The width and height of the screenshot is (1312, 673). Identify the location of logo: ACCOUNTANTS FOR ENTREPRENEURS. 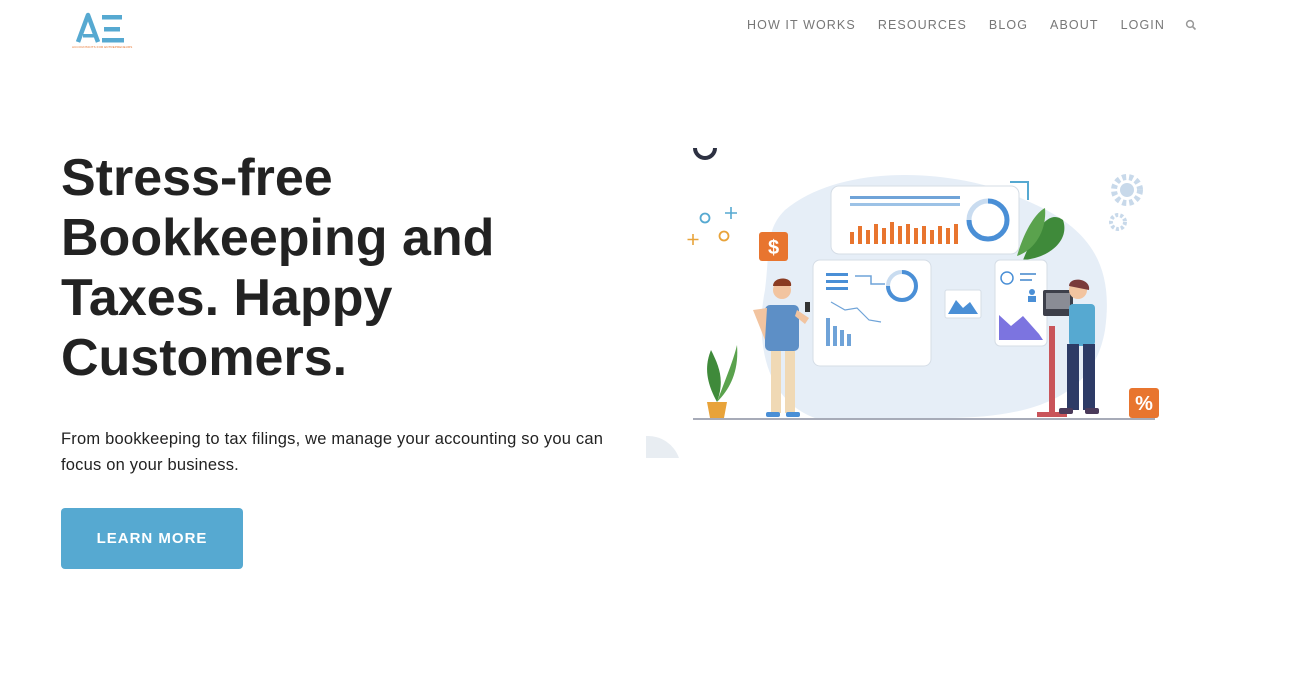
(102, 32).